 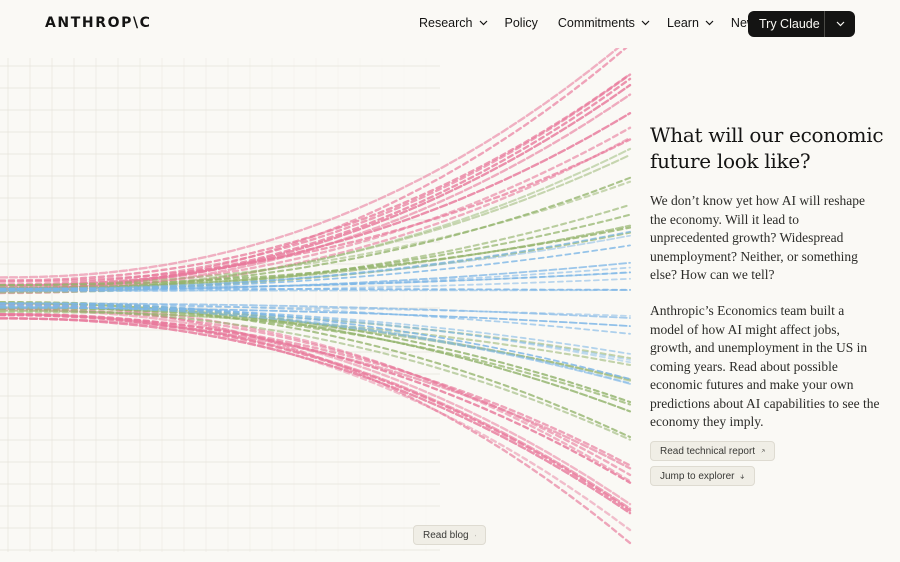 I want to click on nav-item-learn: Learn, so click(x=690, y=23).